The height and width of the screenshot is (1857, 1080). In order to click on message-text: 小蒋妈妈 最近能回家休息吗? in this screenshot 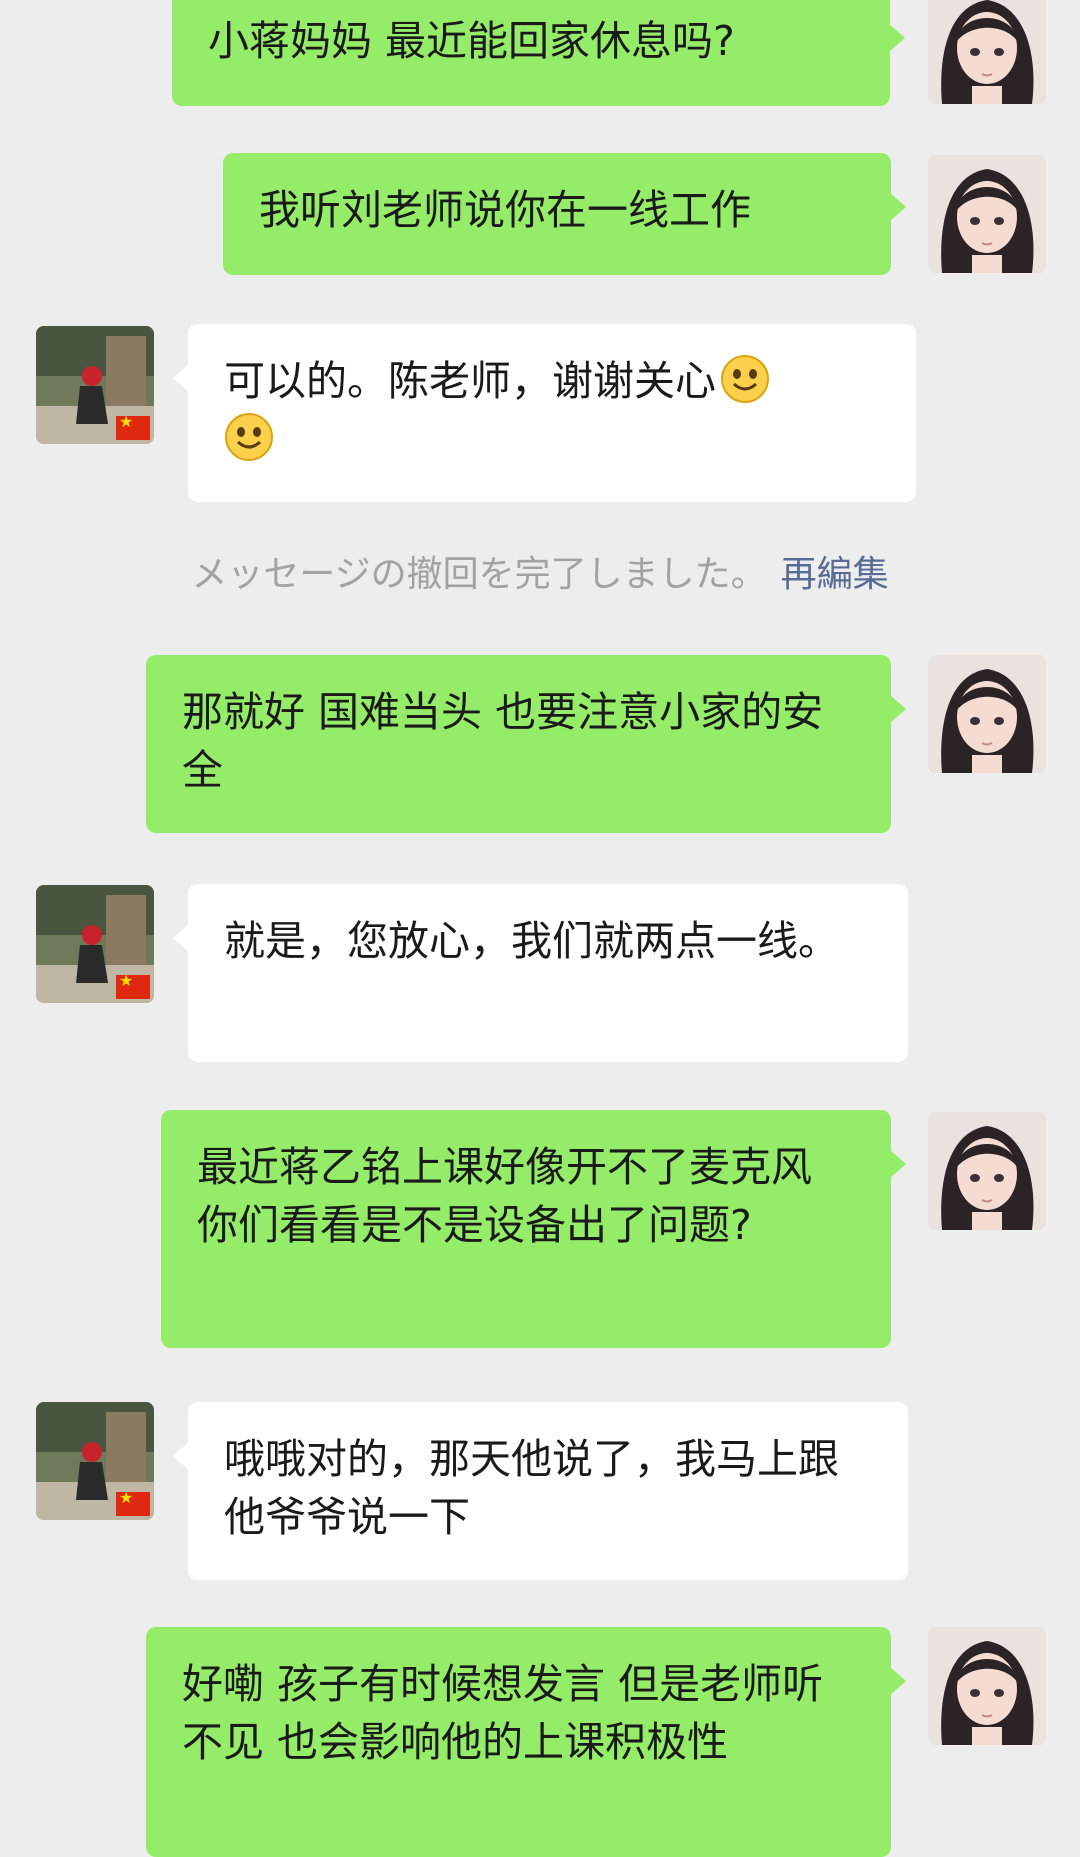, I will do `click(471, 41)`.